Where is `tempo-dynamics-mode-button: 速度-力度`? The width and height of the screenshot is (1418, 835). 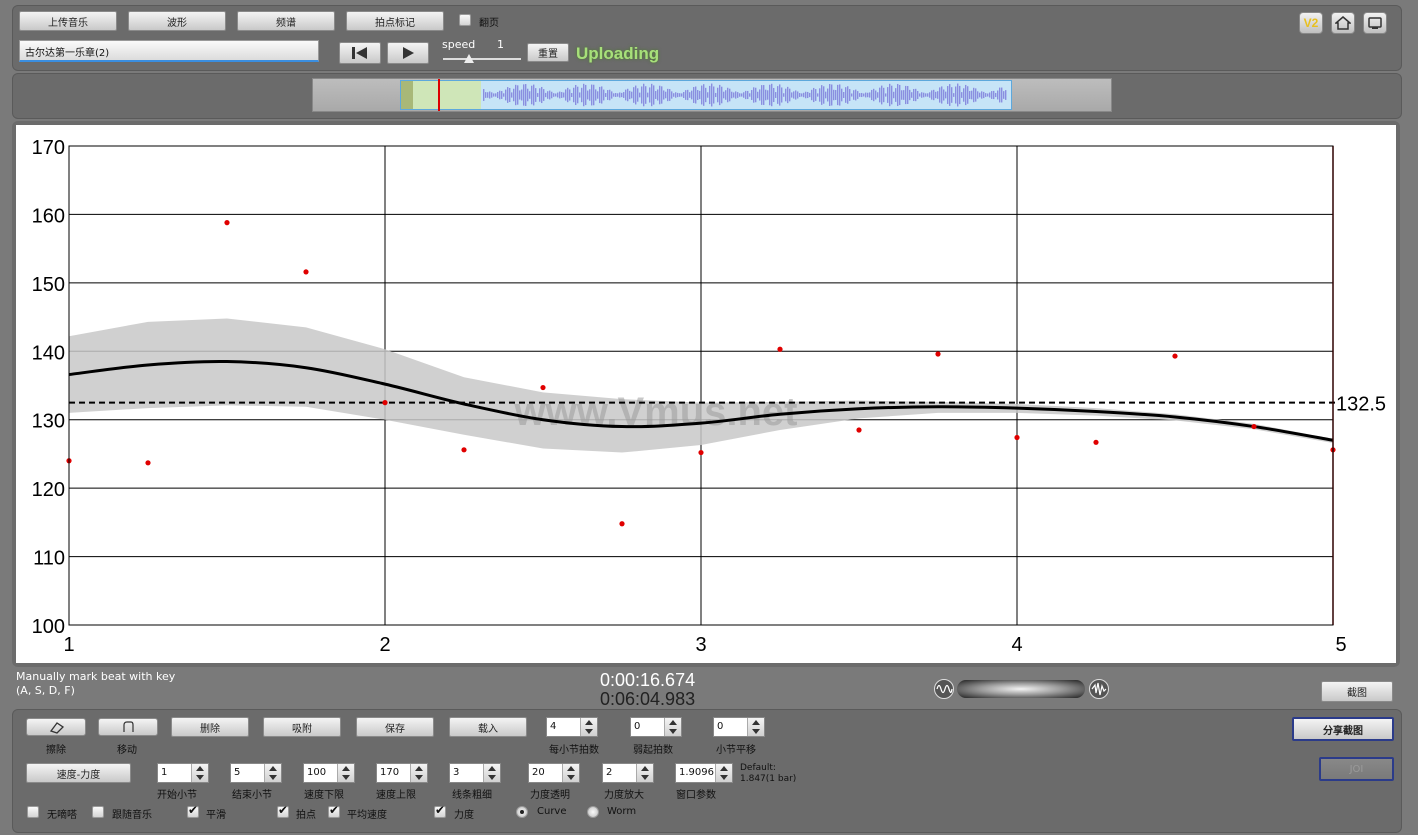
tempo-dynamics-mode-button: 速度-力度 is located at coordinates (78, 773).